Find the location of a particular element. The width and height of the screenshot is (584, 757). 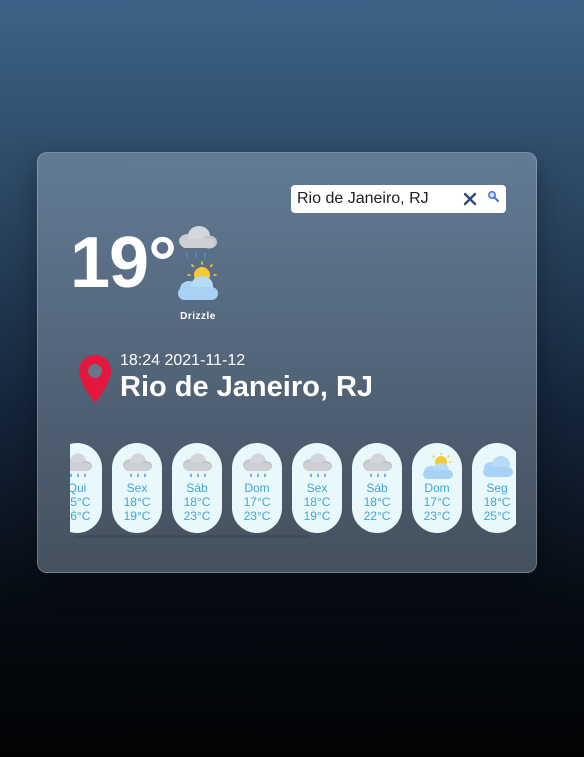

forecast-day-card: Qui15°C26°C is located at coordinates (86, 488).